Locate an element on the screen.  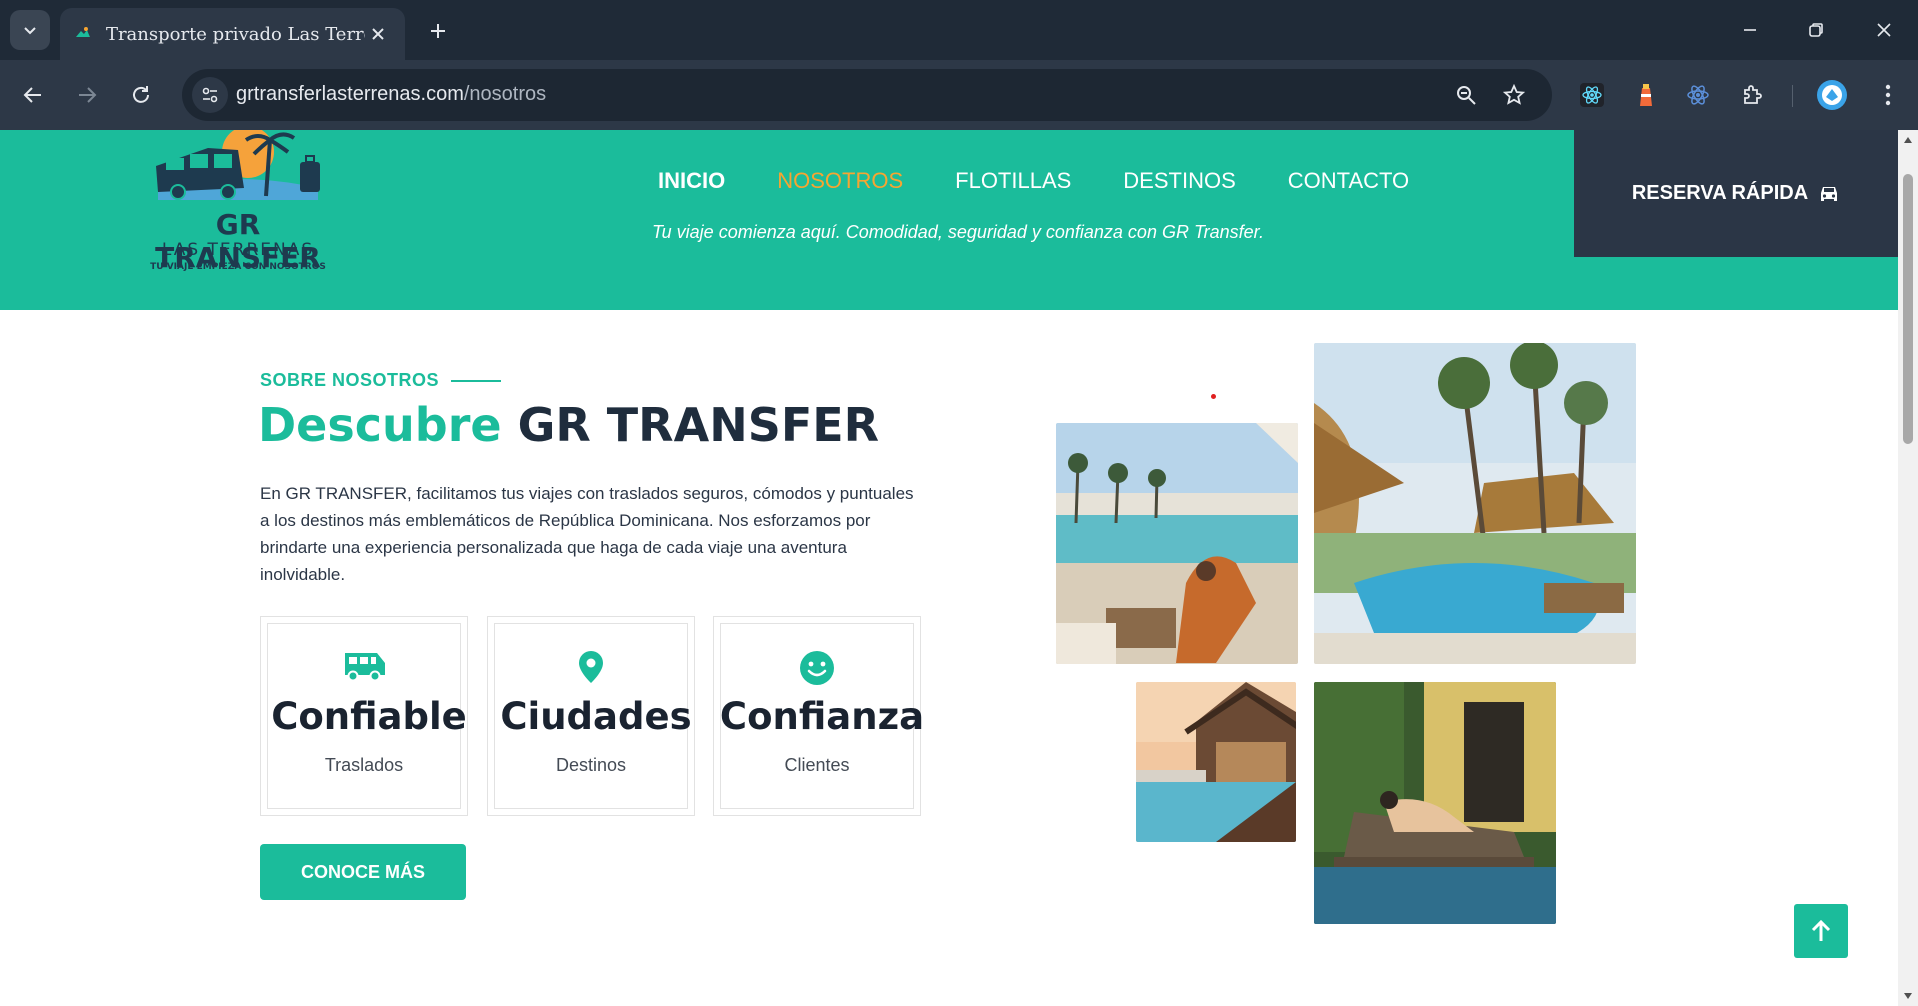
conoce-mas-label: CONOCE MÁS is located at coordinates (362, 871).